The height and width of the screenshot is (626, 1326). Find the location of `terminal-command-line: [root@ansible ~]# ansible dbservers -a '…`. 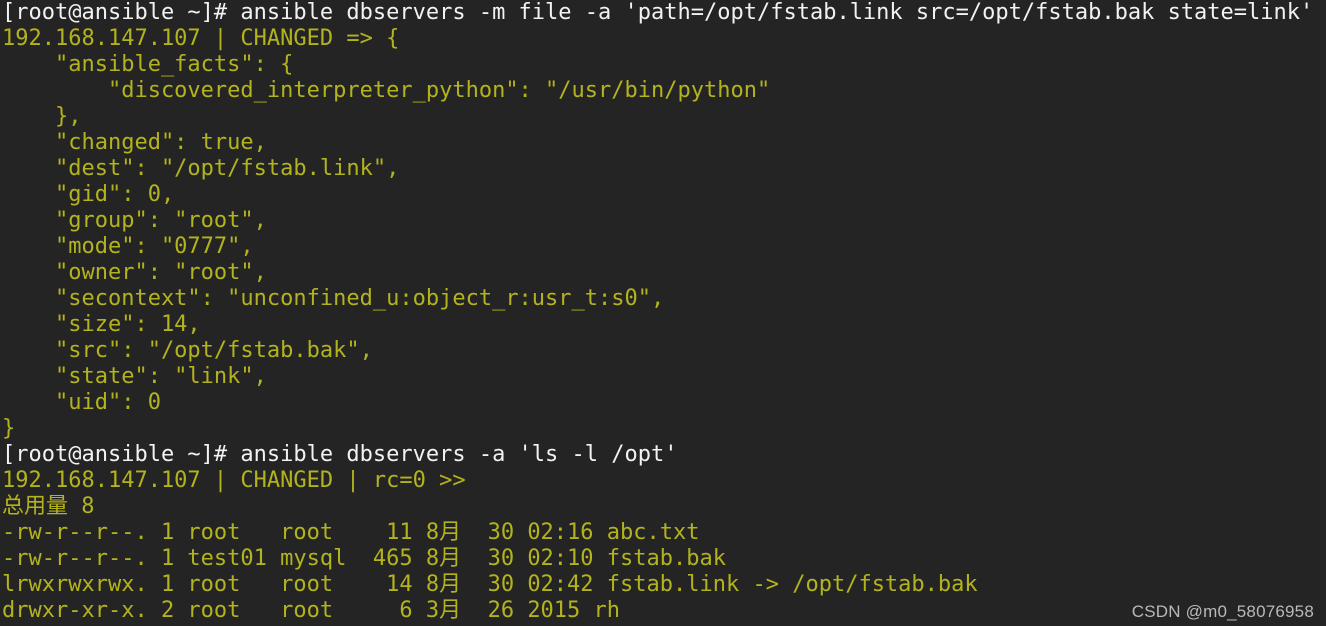

terminal-command-line: [root@ansible ~]# ansible dbservers -a '… is located at coordinates (340, 454).